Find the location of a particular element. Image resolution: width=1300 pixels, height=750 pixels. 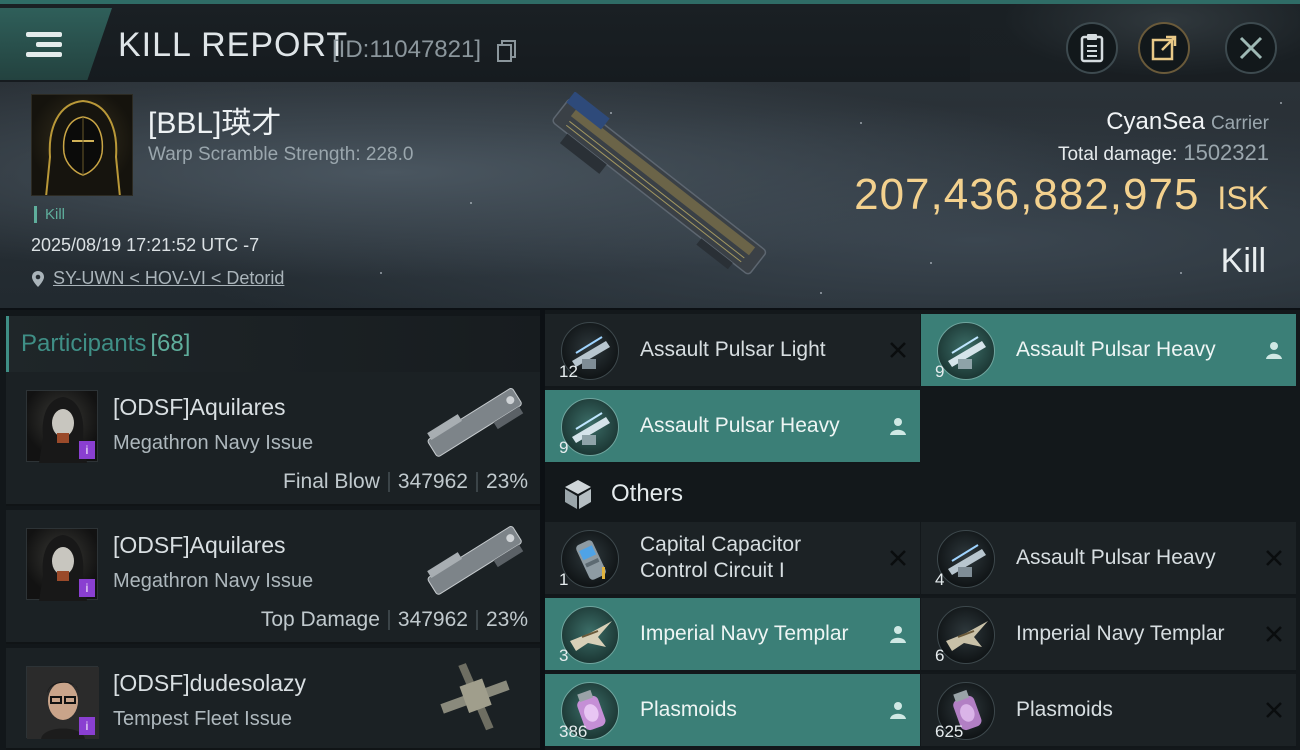

item-row: 1 Capital Capacitor Control Circuit I is located at coordinates (732, 559).